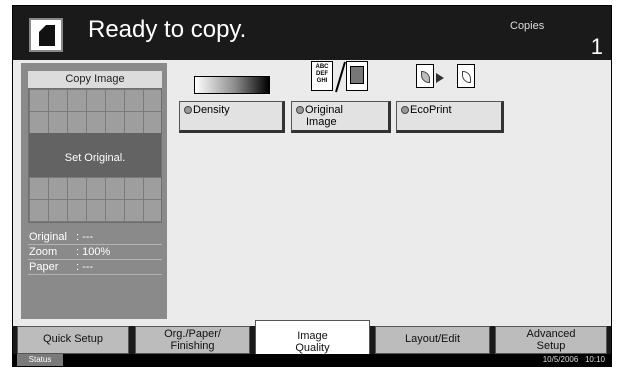 The image size is (620, 372). What do you see at coordinates (232, 117) in the screenshot?
I see `density-button: Density` at bounding box center [232, 117].